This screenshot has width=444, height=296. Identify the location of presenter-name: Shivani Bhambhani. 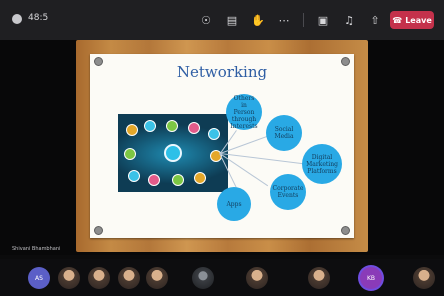
(36, 249).